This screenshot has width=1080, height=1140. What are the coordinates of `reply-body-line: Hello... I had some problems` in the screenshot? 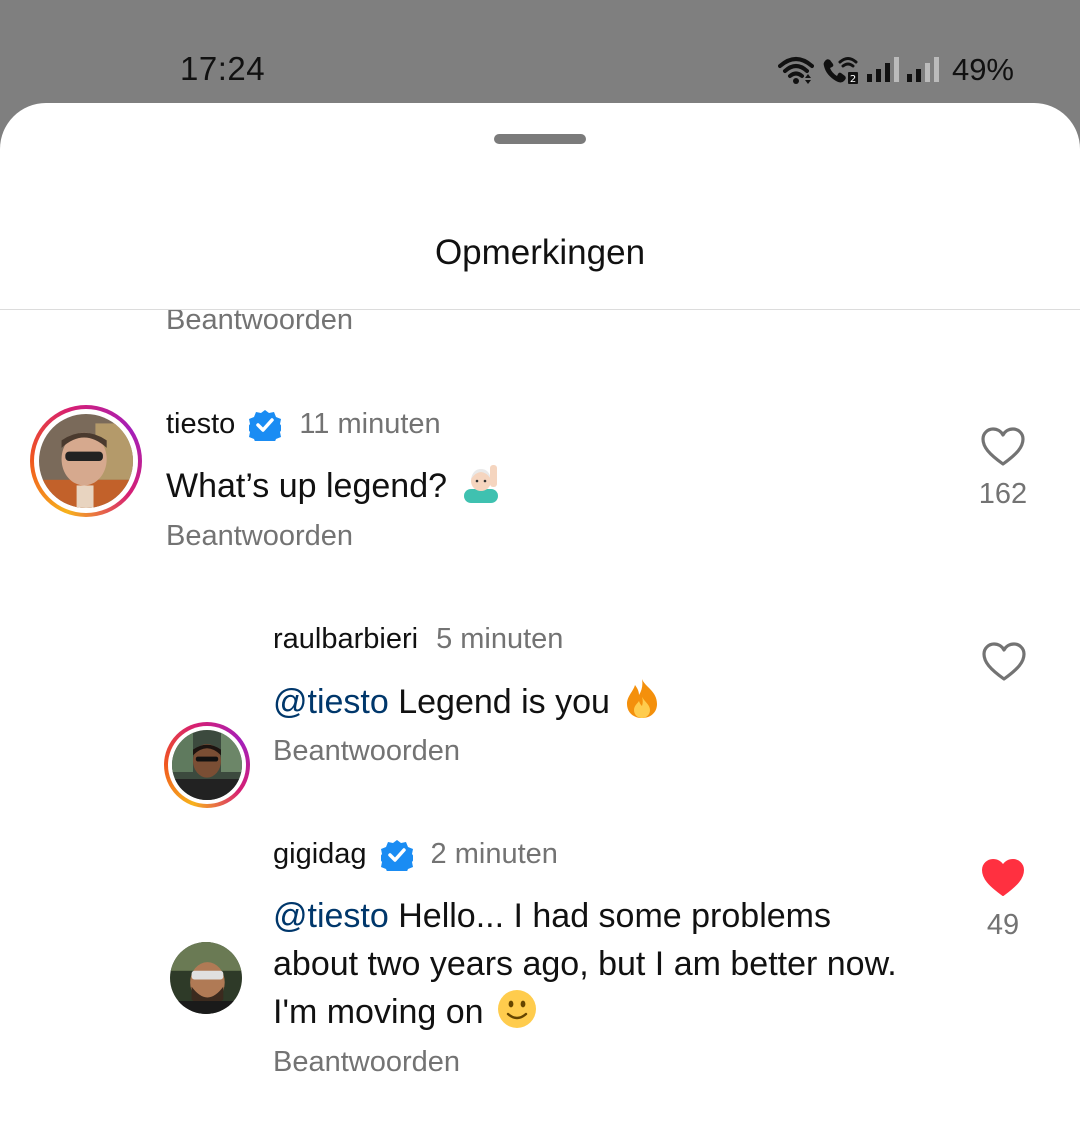 It's located at (609, 916).